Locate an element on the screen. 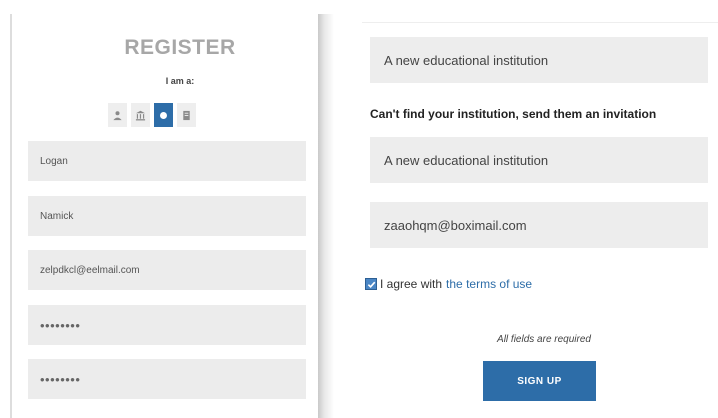 The height and width of the screenshot is (418, 718). institution-select: A new educational institution is located at coordinates (539, 60).